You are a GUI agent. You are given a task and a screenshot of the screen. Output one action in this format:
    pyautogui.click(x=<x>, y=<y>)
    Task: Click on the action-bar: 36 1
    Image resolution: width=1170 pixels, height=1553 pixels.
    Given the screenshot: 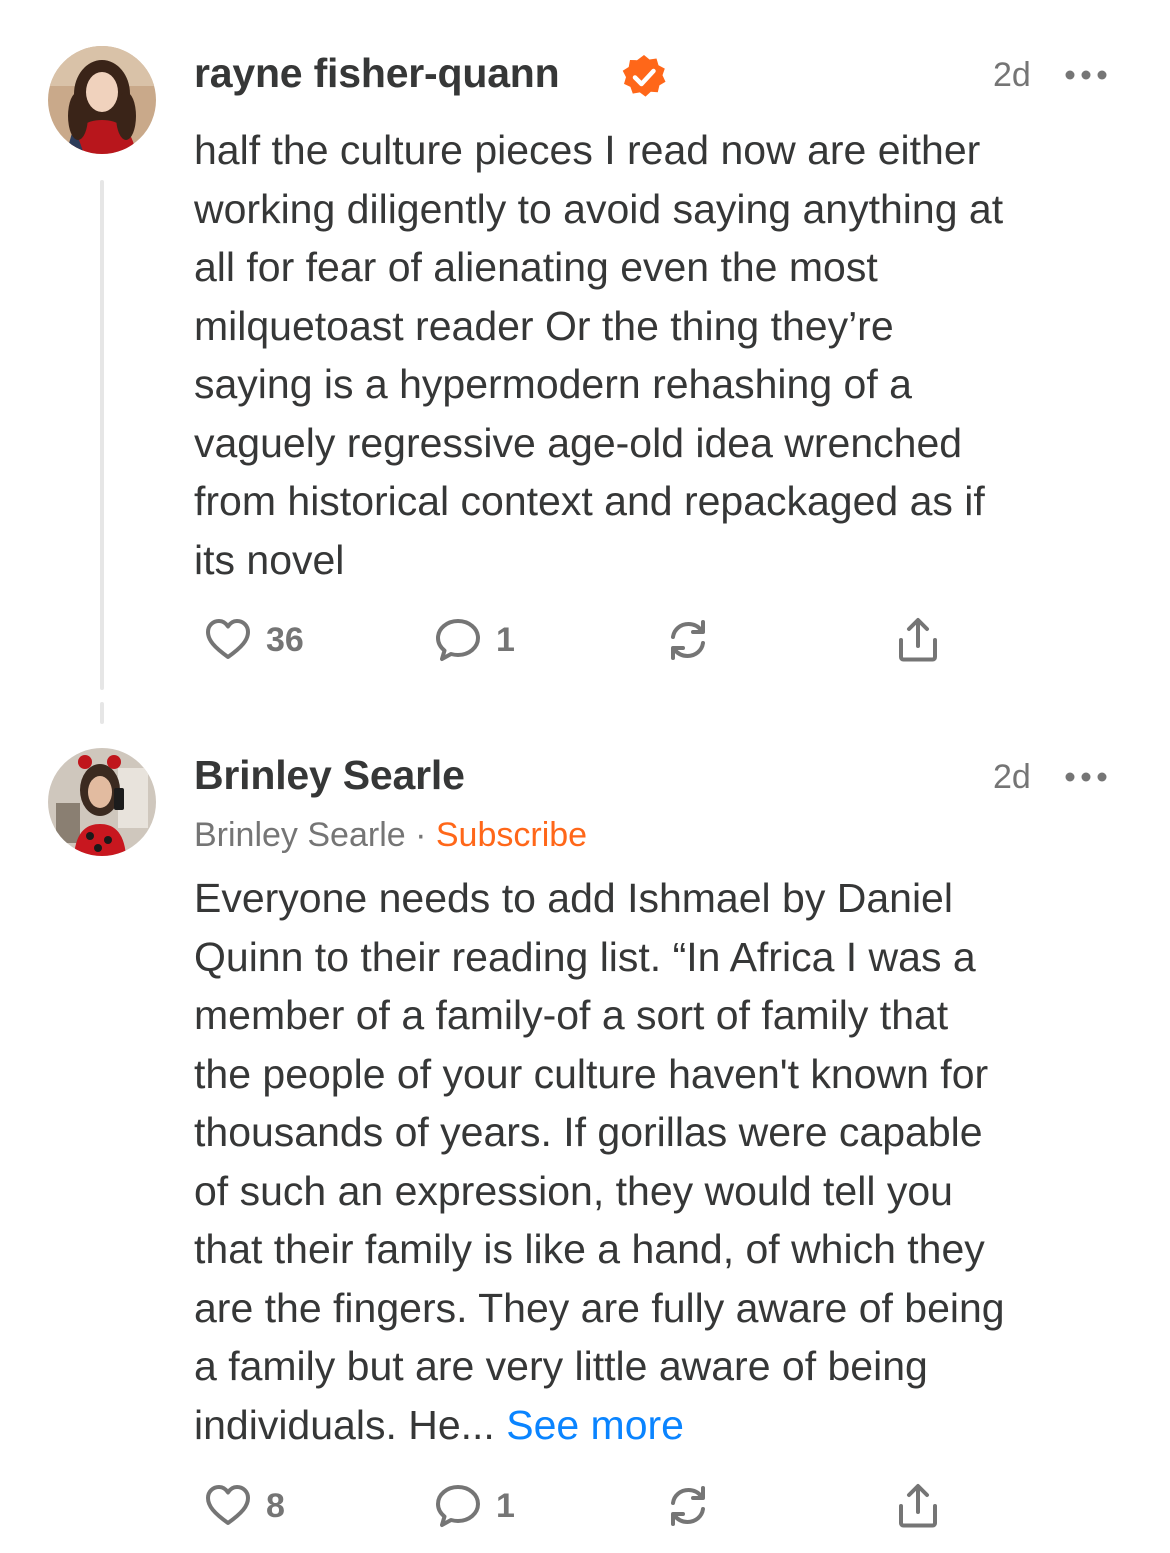 What is the action you would take?
    pyautogui.click(x=574, y=640)
    